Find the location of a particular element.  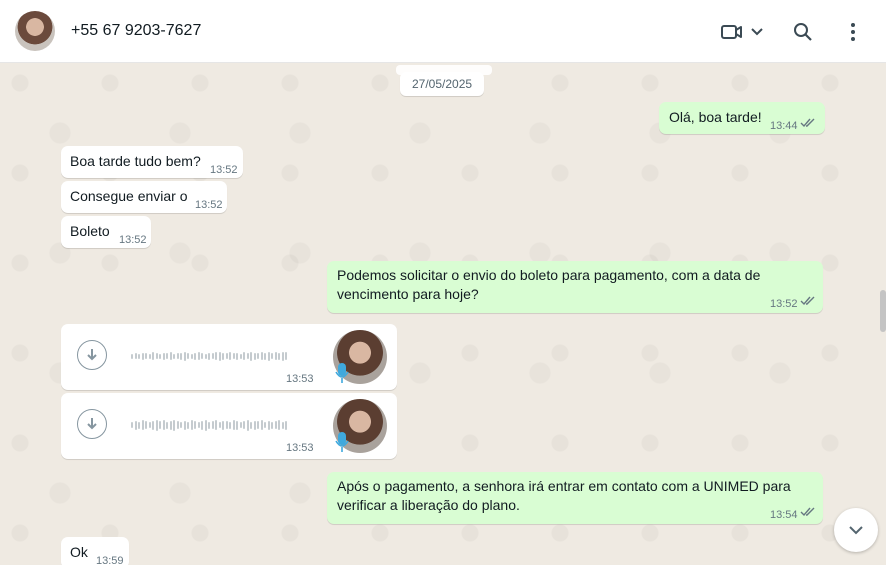

message-bubble-incoming: Boleto 13:52 is located at coordinates (106, 232).